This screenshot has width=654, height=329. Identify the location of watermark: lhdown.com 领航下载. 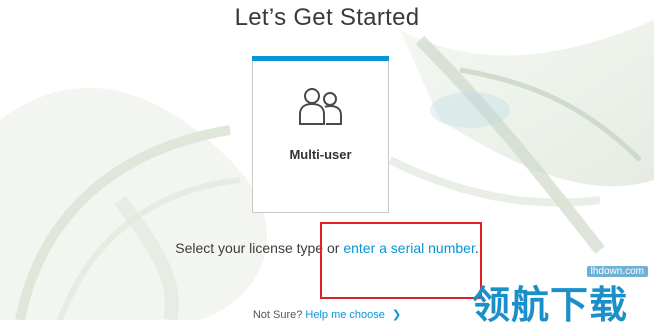
(562, 291).